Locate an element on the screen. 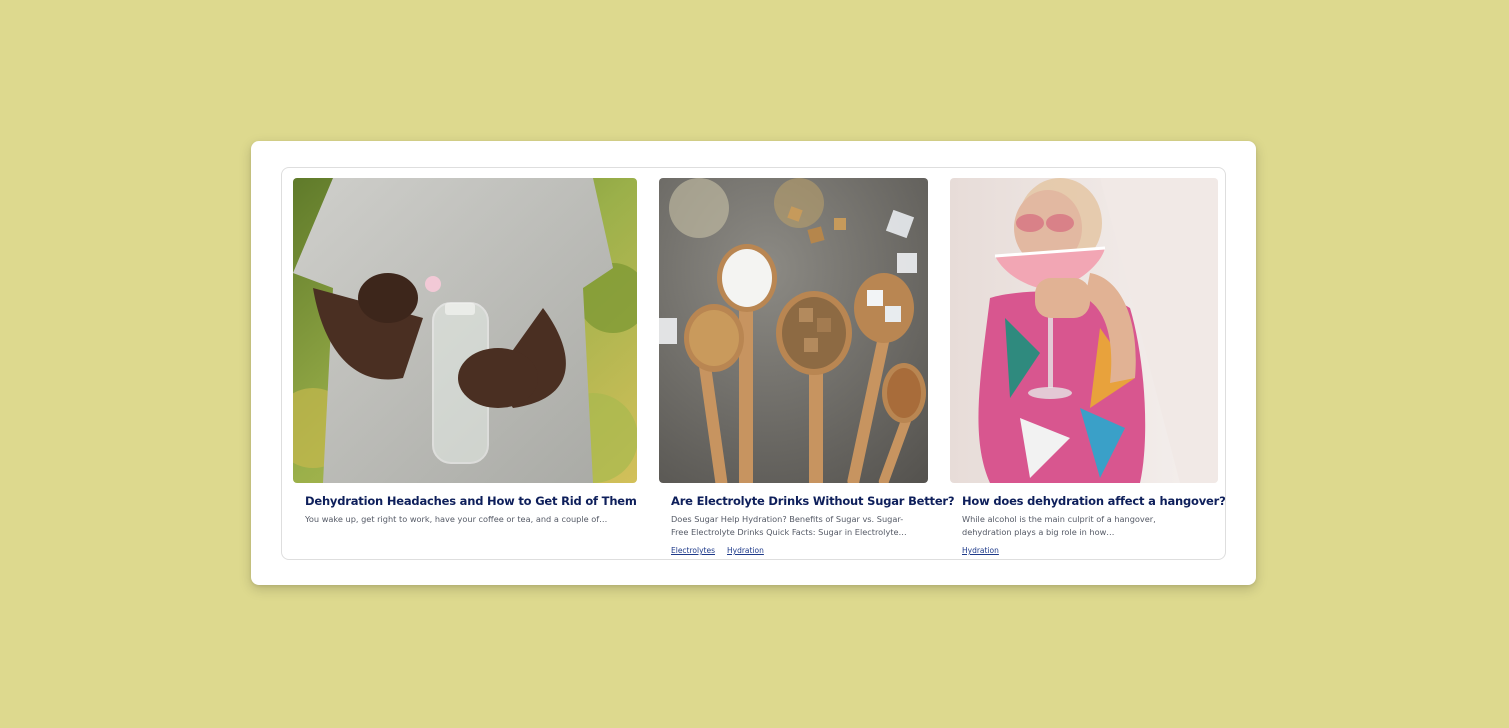 The width and height of the screenshot is (1509, 728). article-tags: Electrolytes Hydration is located at coordinates (793, 551).